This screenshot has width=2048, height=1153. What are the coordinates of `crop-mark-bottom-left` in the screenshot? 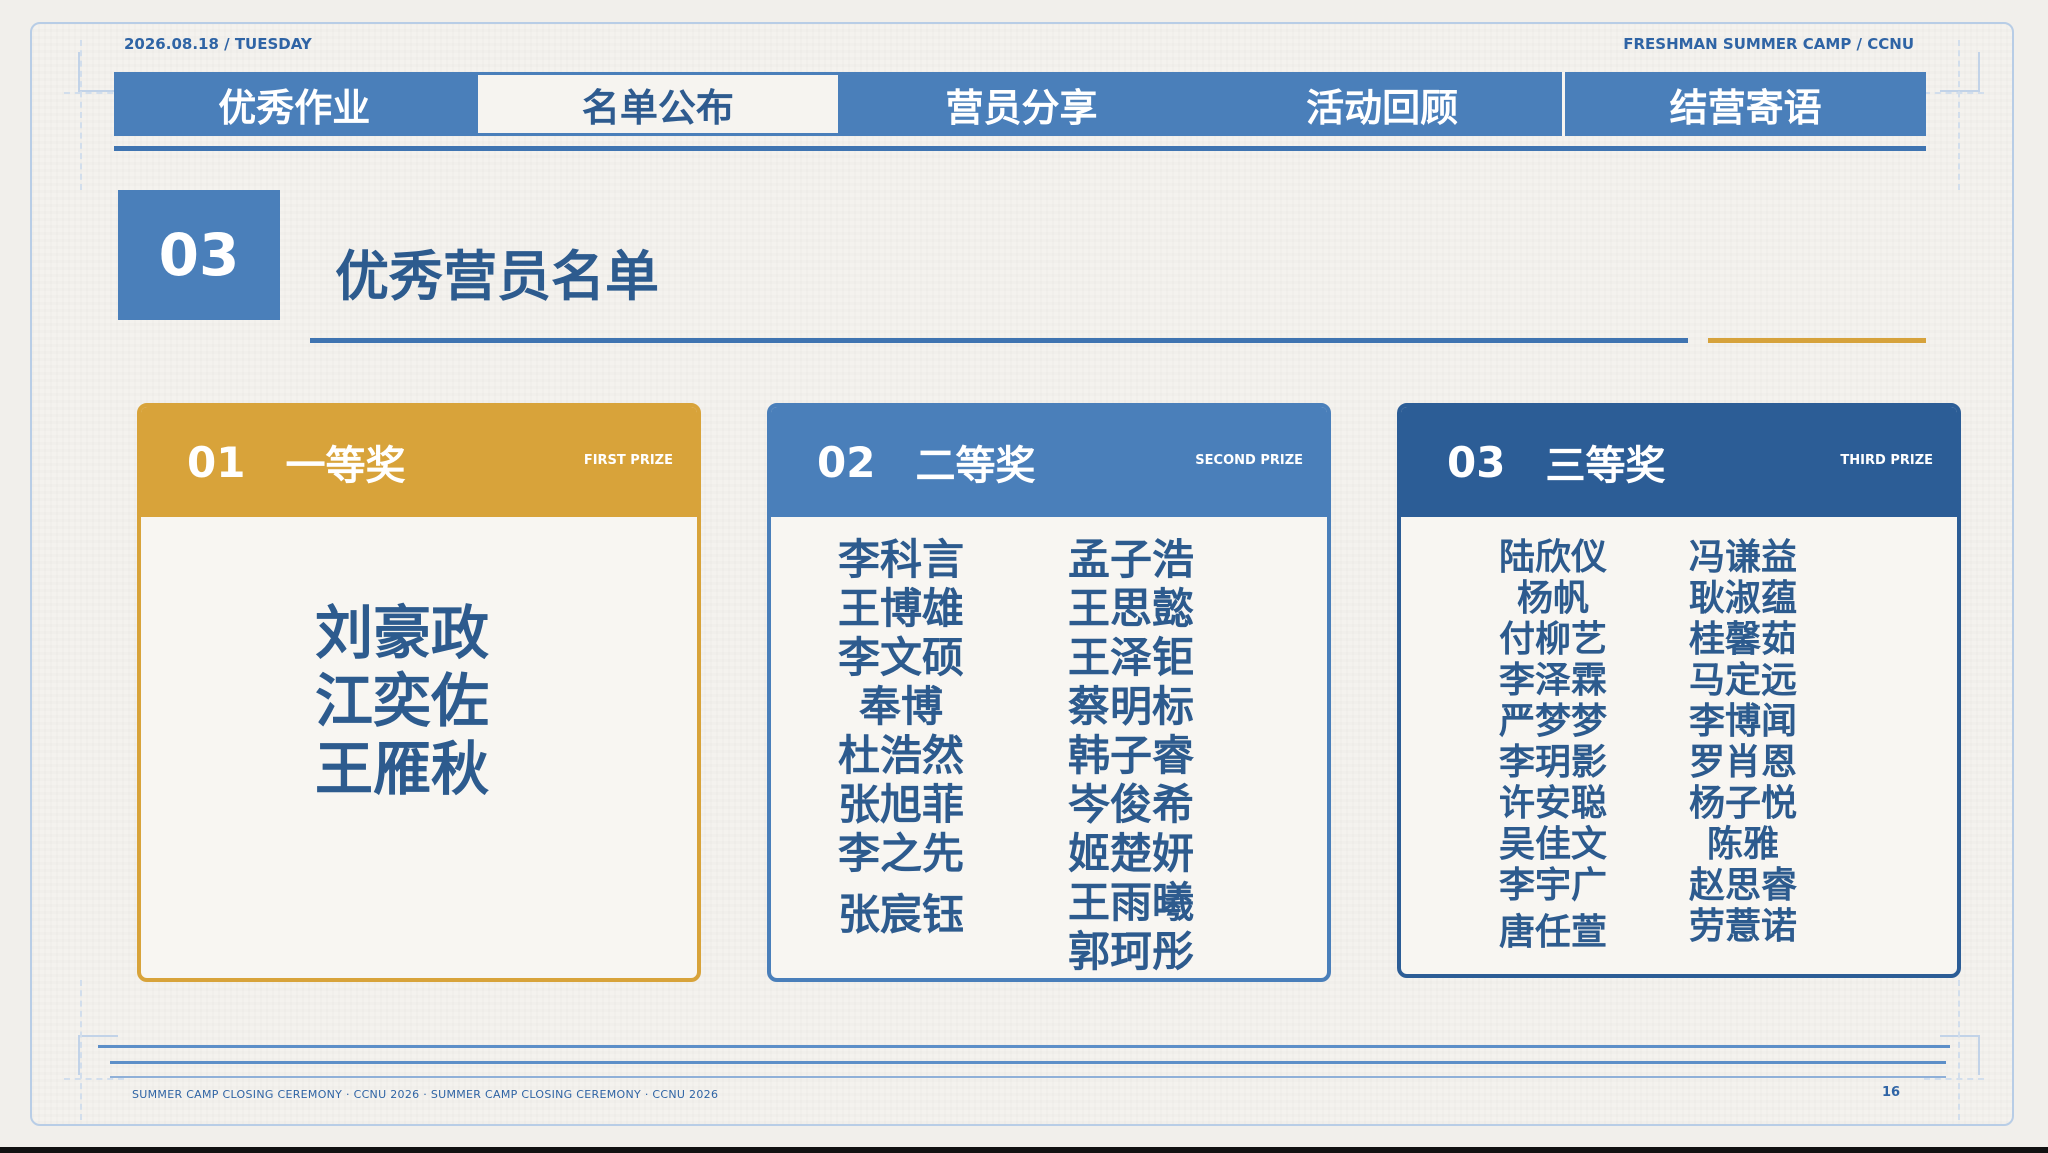 It's located at (98, 1055).